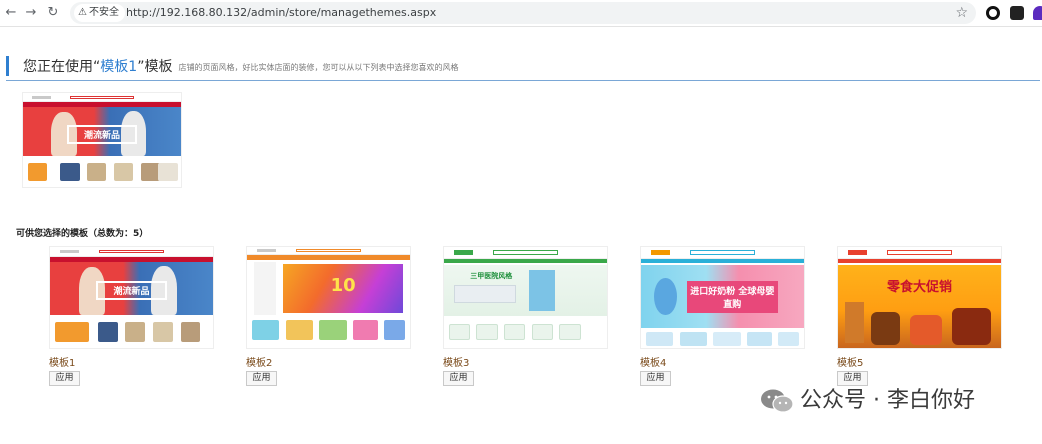  I want to click on heading-divider, so click(523, 80).